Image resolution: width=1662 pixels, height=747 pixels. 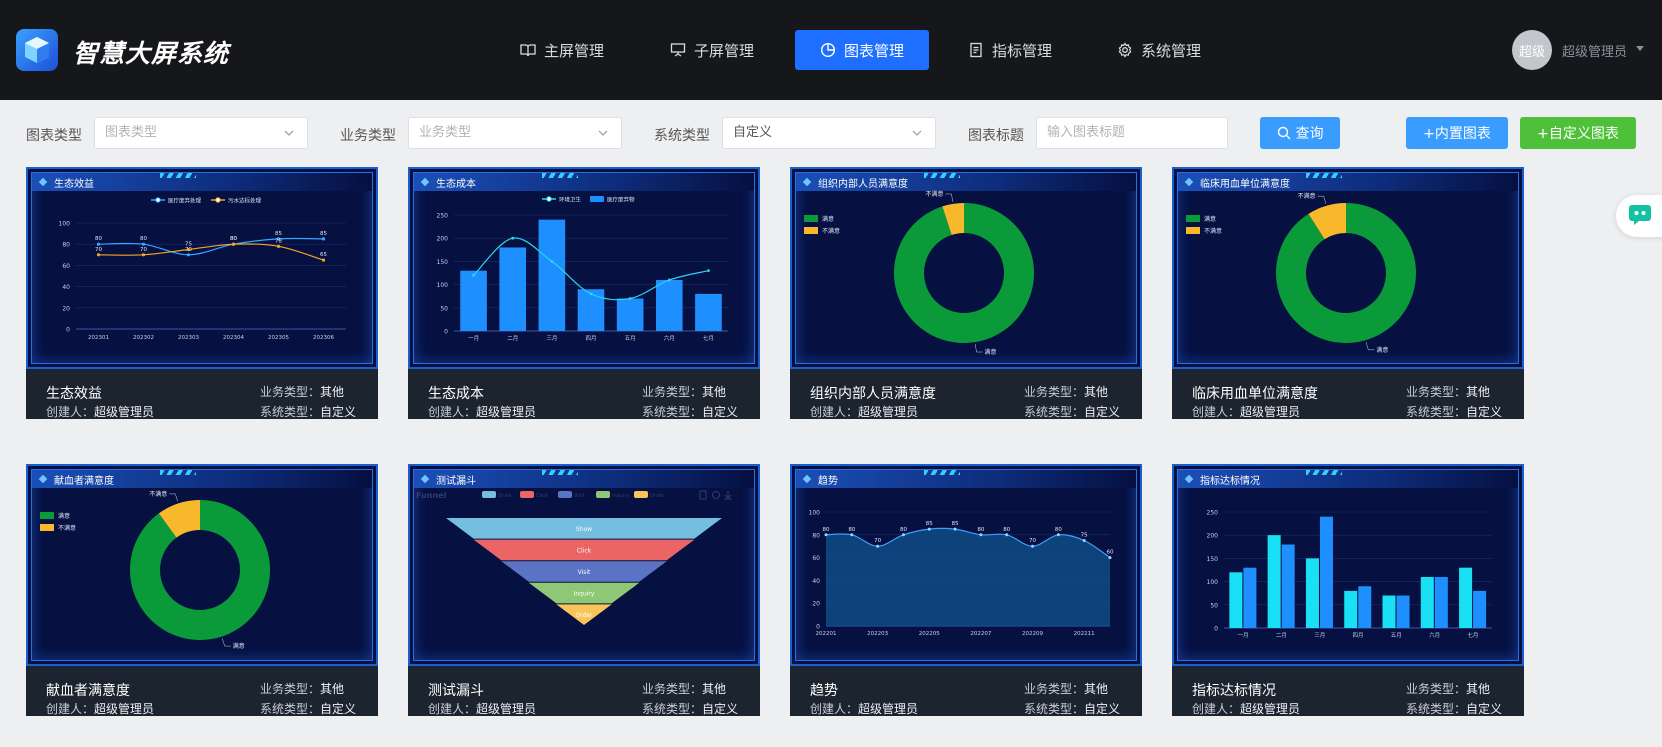 I want to click on query-button: 查询, so click(x=1300, y=133).